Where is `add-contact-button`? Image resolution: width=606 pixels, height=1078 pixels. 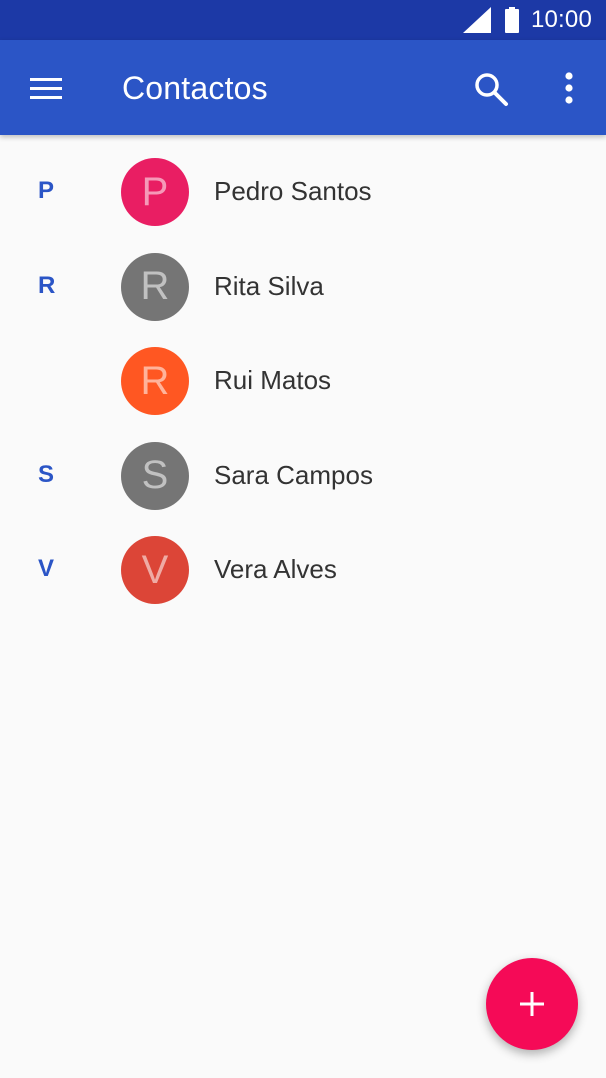 add-contact-button is located at coordinates (532, 1004).